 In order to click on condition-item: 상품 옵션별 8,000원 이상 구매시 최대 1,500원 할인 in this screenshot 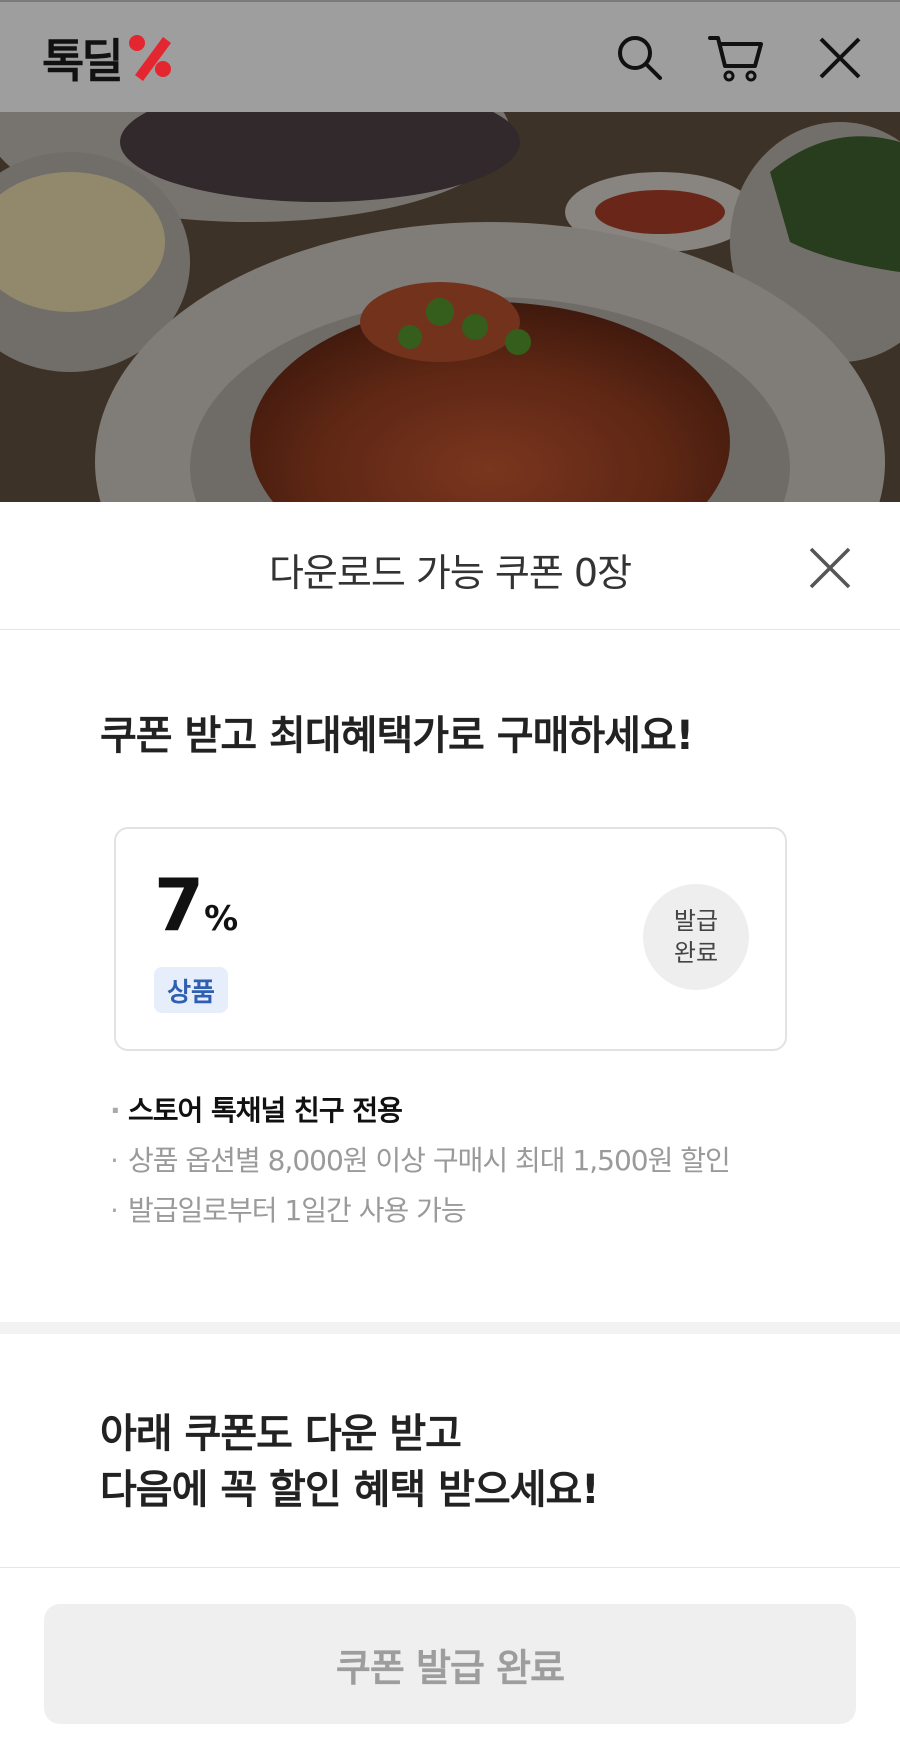, I will do `click(458, 1161)`.